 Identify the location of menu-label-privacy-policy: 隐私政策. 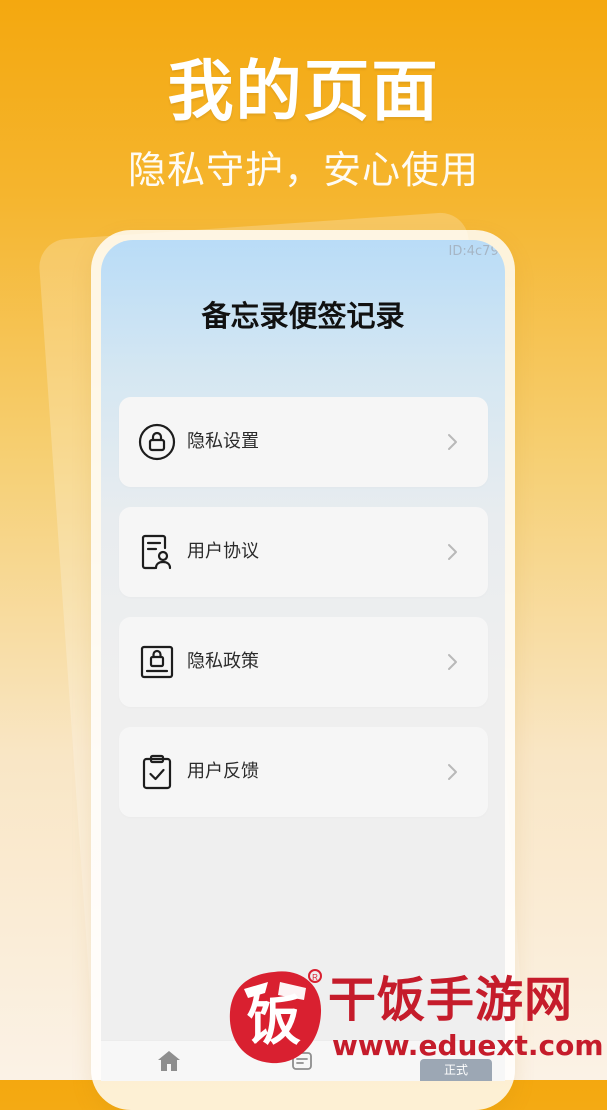
(223, 661).